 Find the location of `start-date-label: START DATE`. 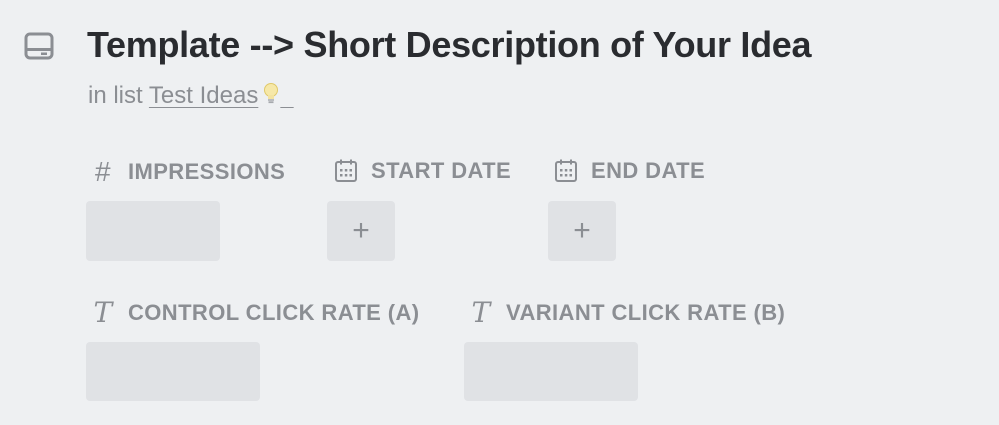

start-date-label: START DATE is located at coordinates (422, 171).